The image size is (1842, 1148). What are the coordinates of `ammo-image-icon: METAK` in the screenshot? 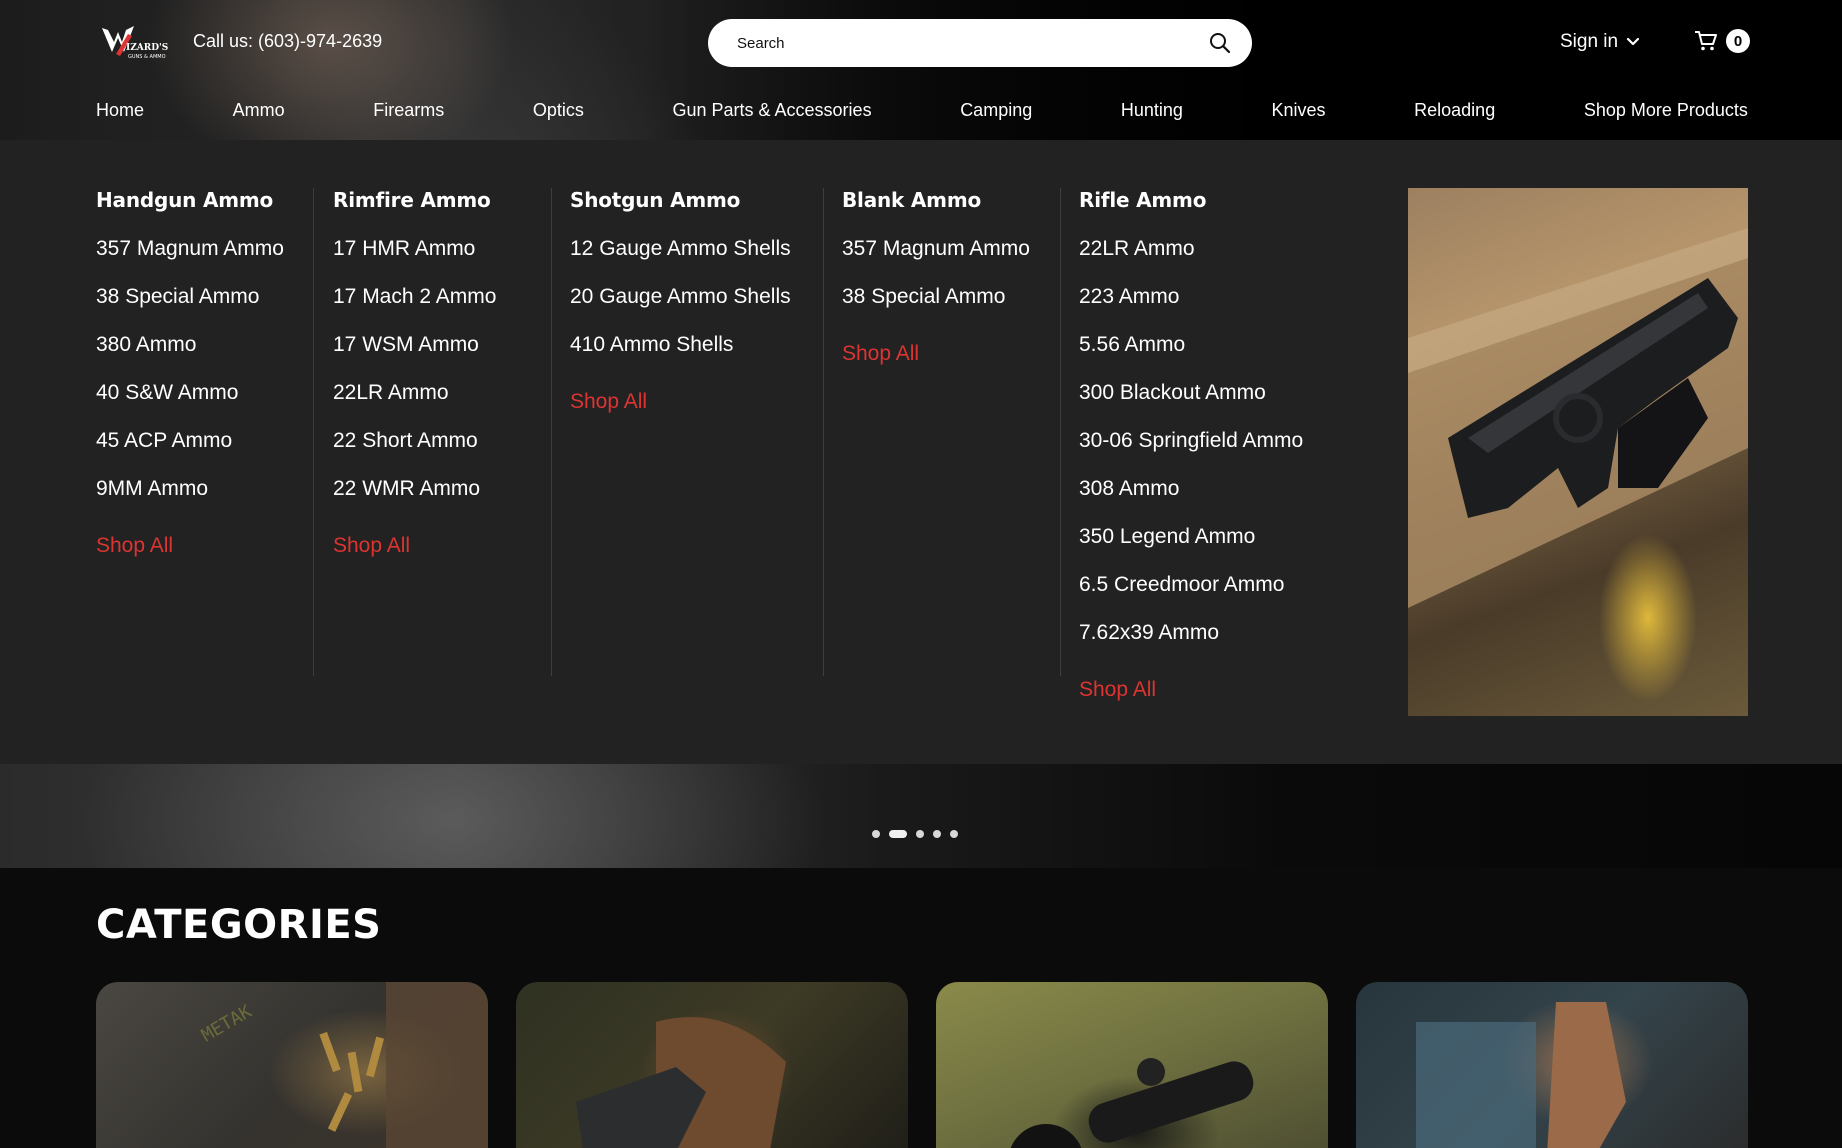 It's located at (343, 1065).